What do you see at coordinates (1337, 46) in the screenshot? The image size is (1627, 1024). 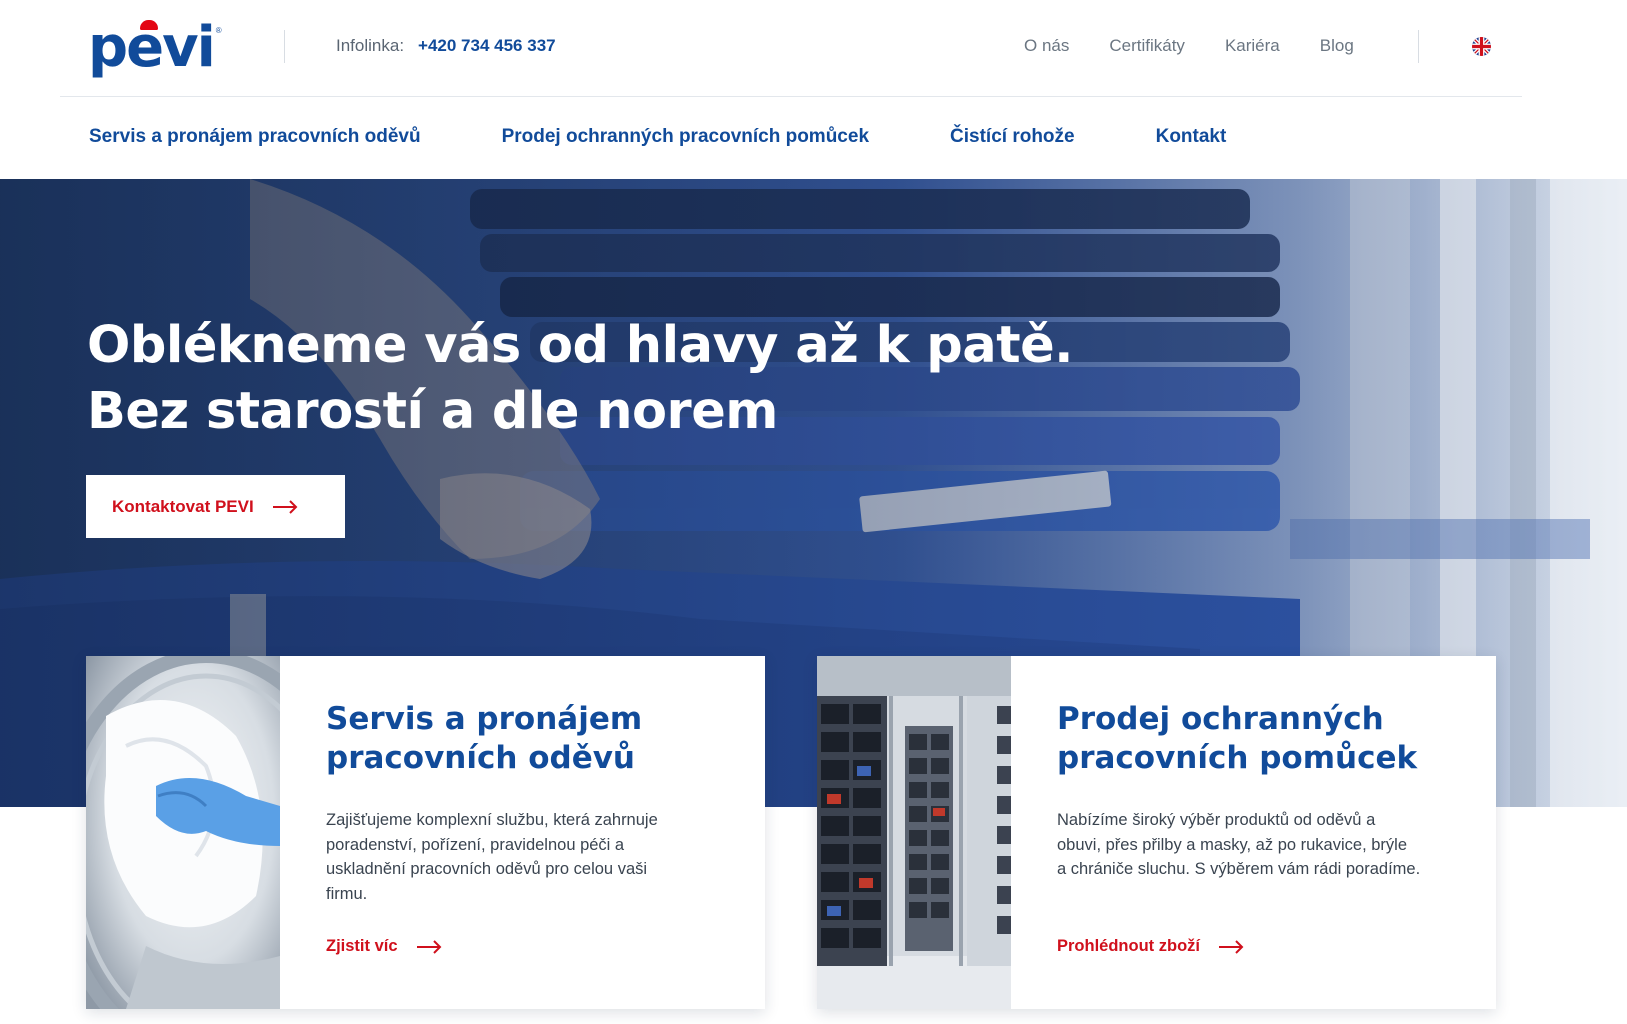 I see `top-nav-blog: Blog` at bounding box center [1337, 46].